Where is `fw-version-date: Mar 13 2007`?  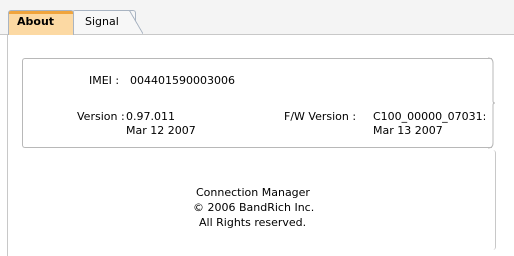
fw-version-date: Mar 13 2007 is located at coordinates (408, 130).